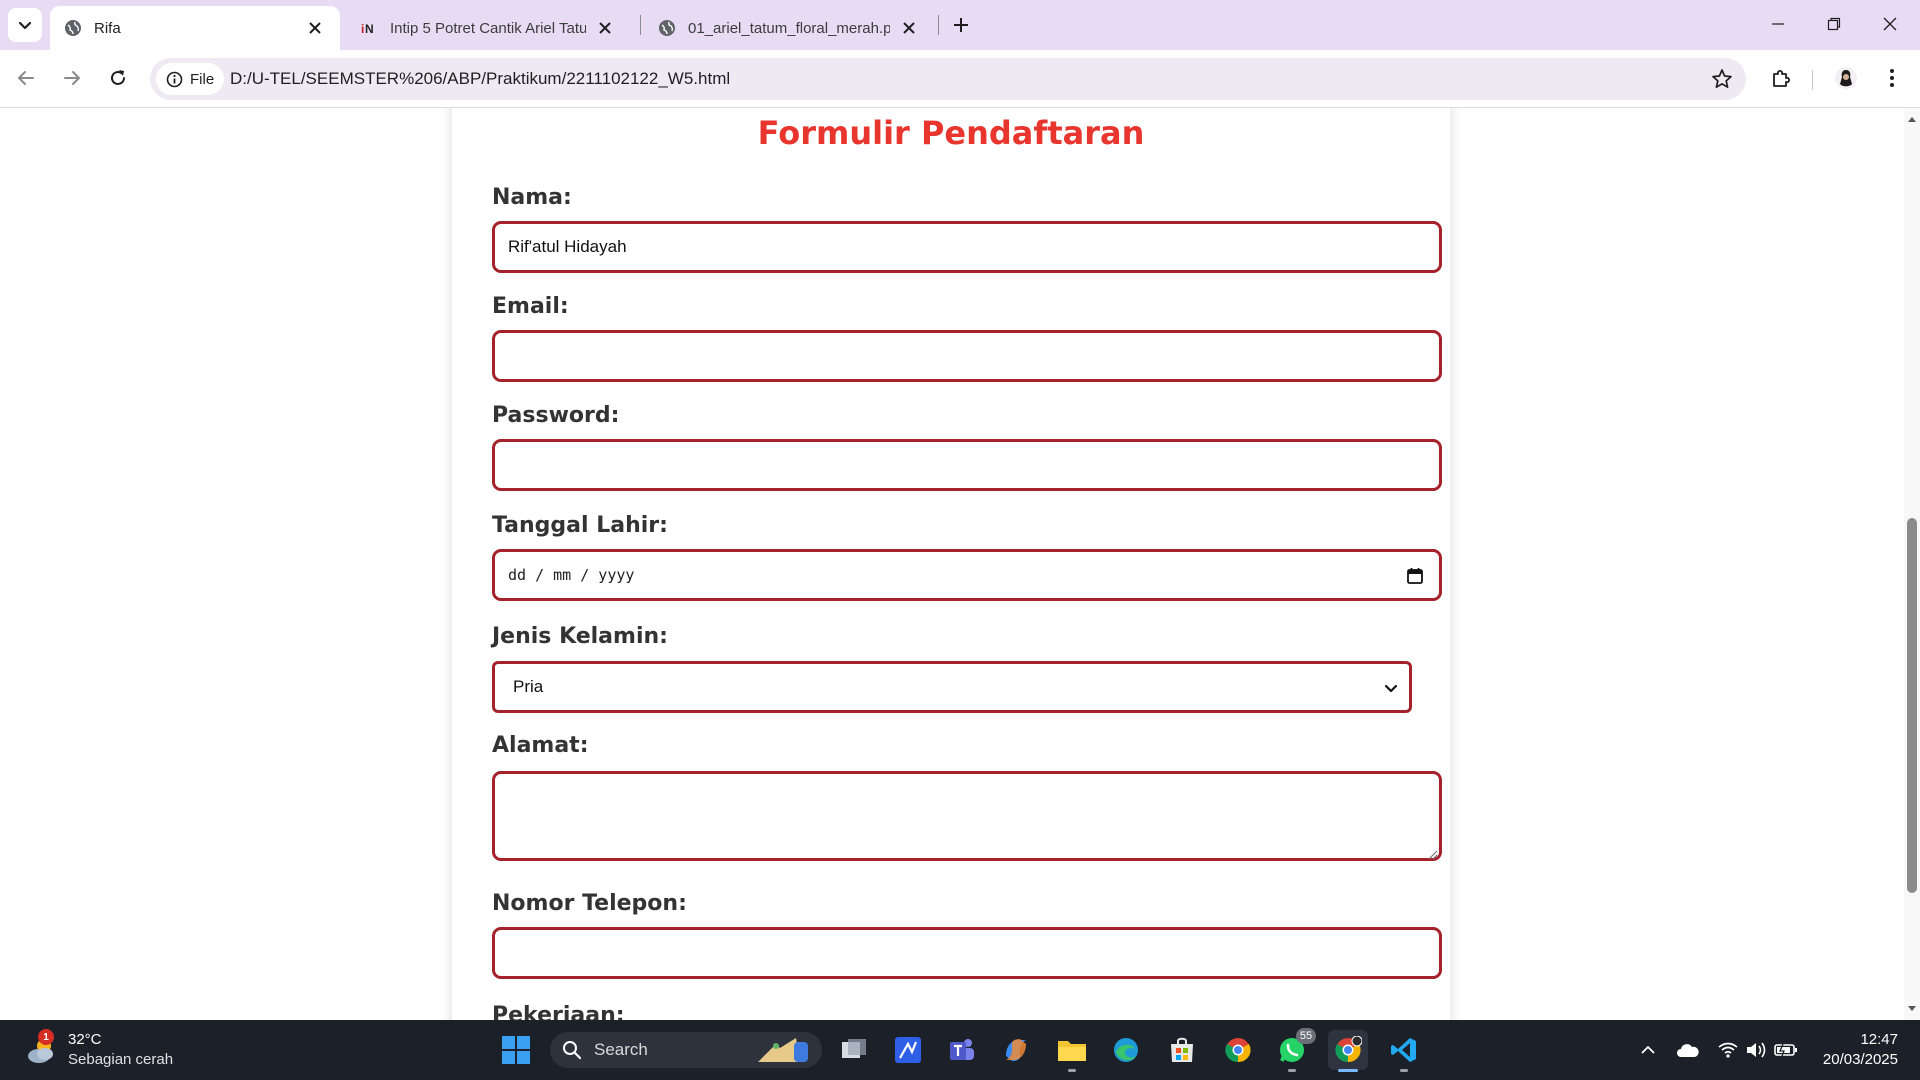 The image size is (1920, 1080). I want to click on chevron-up-icon, so click(1648, 1049).